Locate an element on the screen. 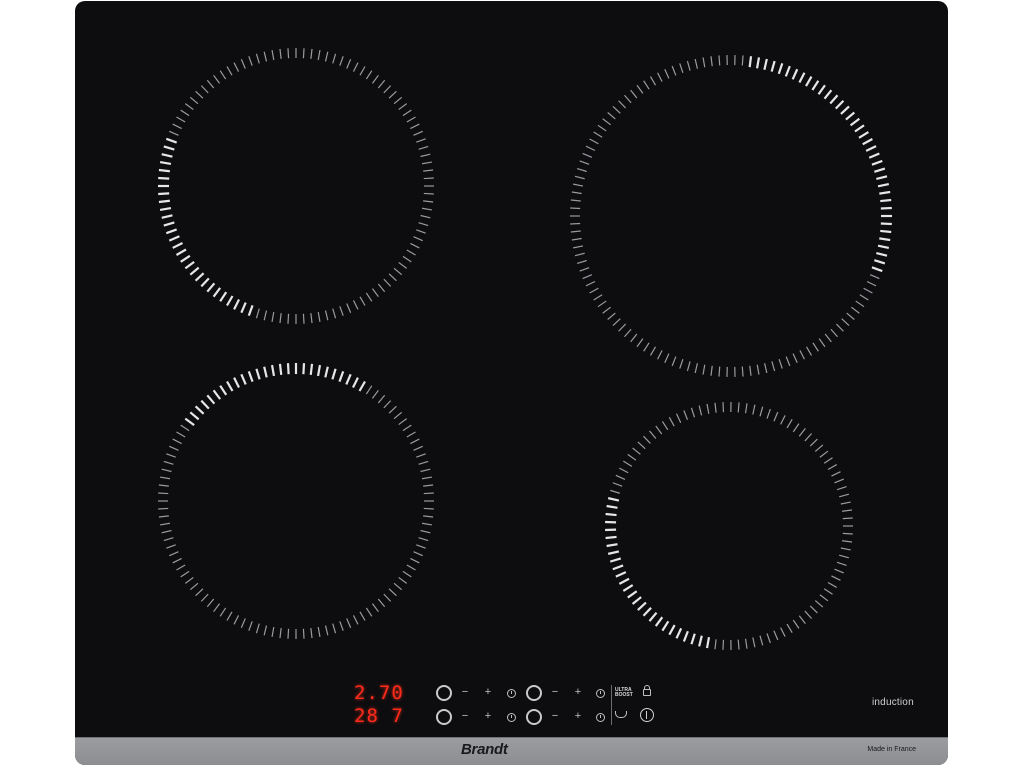 The width and height of the screenshot is (1024, 768). timer-icon-bottom-left is located at coordinates (511, 717).